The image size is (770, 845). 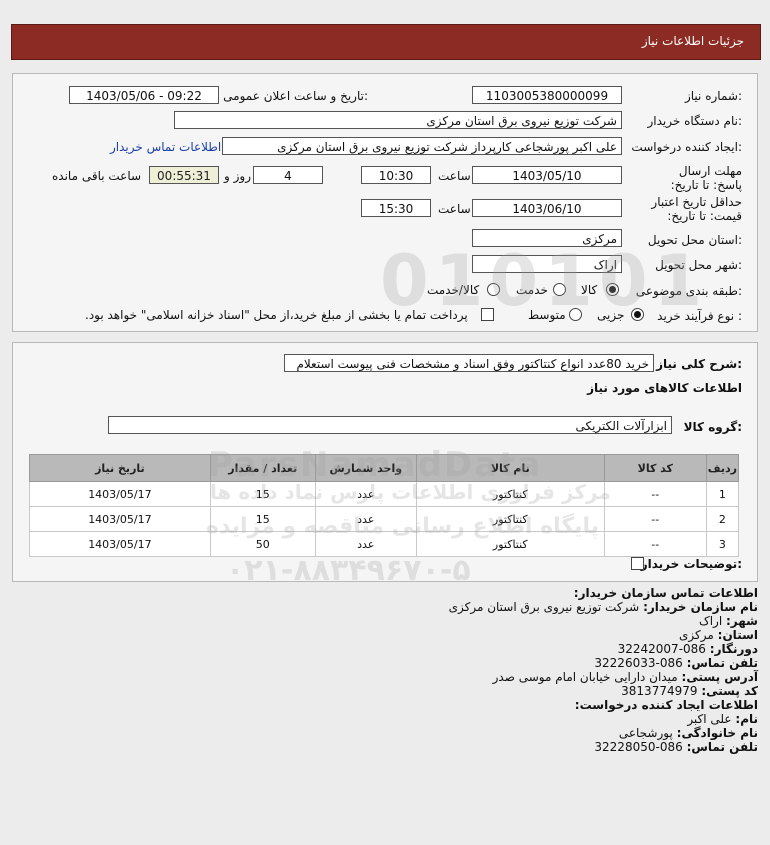 What do you see at coordinates (365, 468) in the screenshot?
I see `col-unit-header: واحد شمارش` at bounding box center [365, 468].